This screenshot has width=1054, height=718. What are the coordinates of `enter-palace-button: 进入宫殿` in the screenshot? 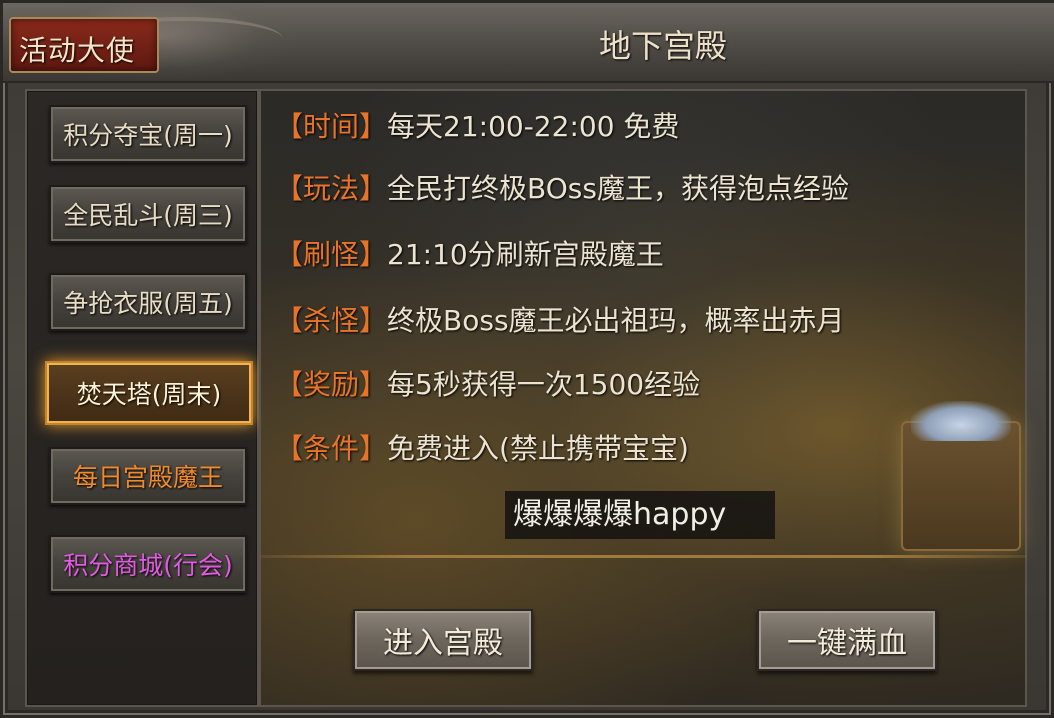 It's located at (443, 640).